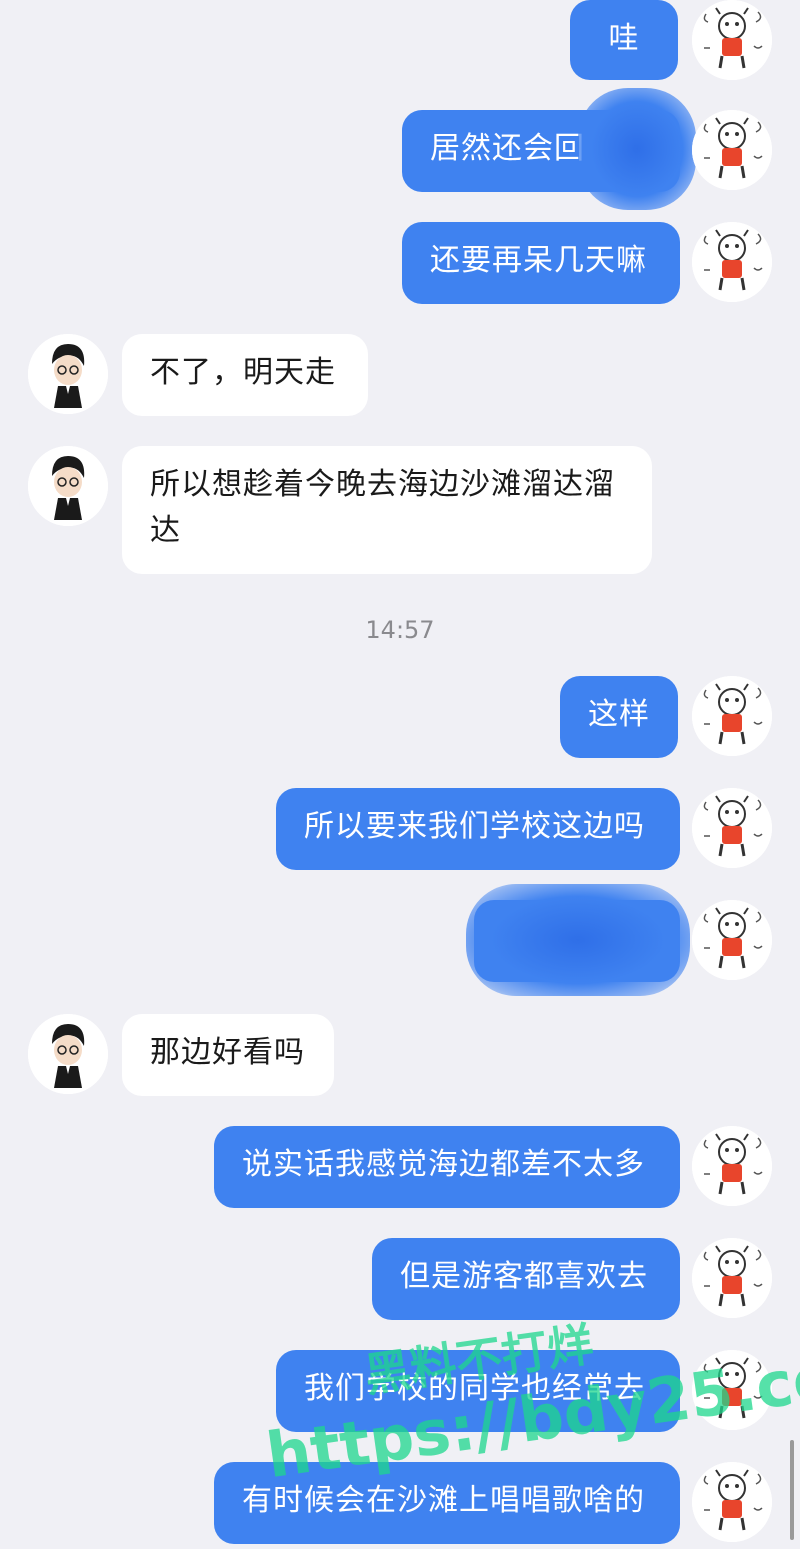  Describe the element at coordinates (387, 510) in the screenshot. I see `message-bubble-incoming: 所以想趁着今晚去海边沙滩溜达溜达` at that location.